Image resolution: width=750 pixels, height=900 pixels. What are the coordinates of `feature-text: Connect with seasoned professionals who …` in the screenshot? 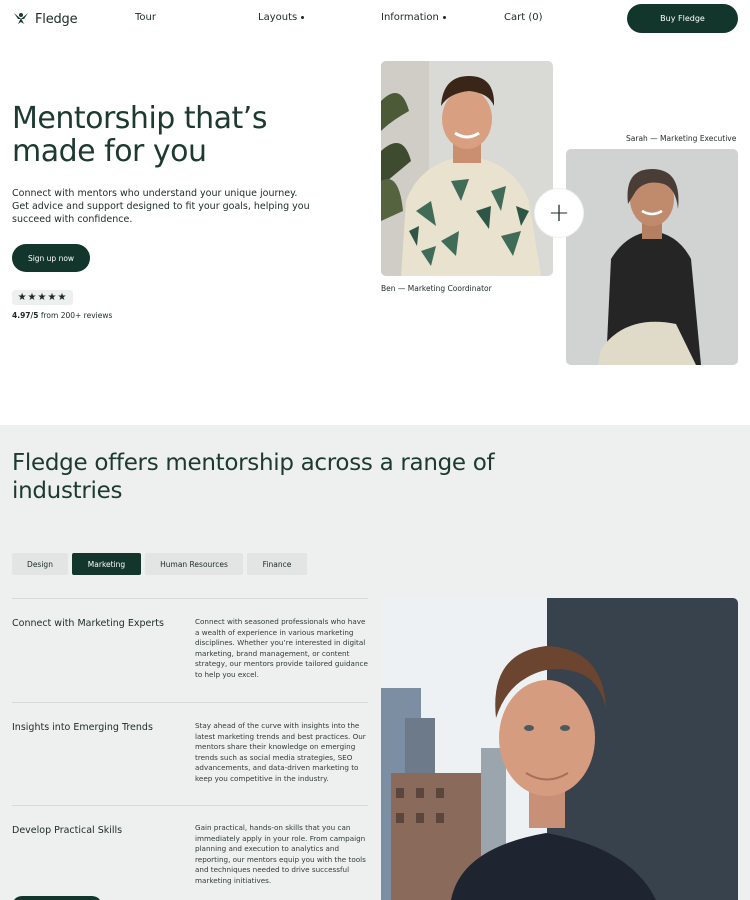 It's located at (281, 648).